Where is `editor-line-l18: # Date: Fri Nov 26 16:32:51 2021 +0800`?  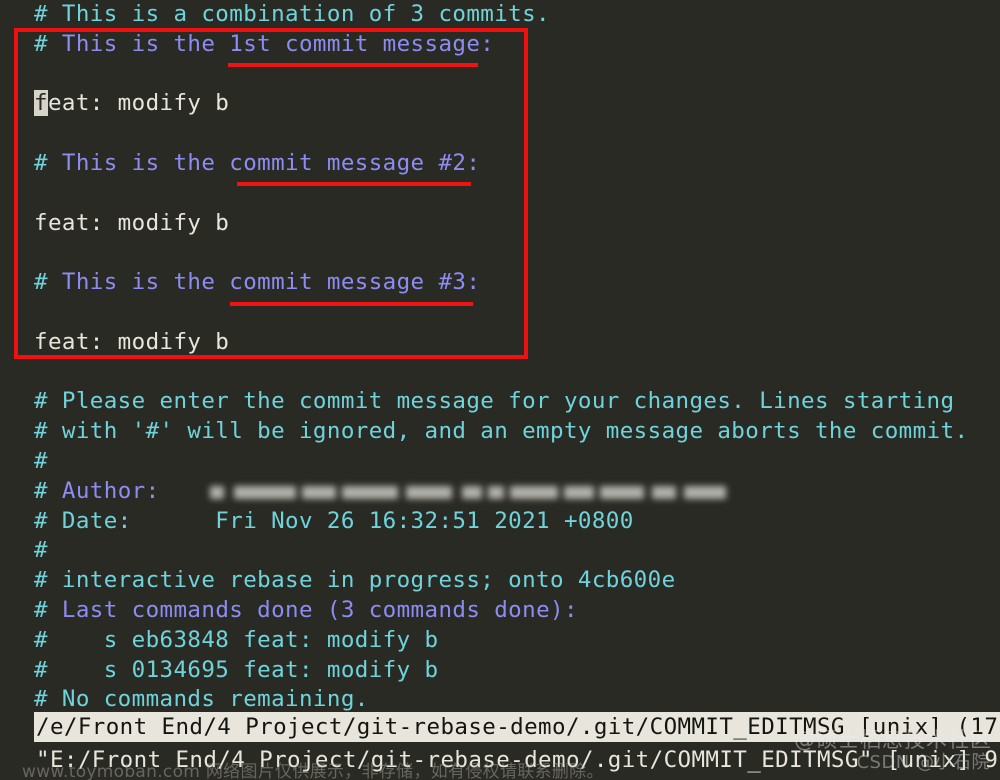 editor-line-l18: # Date: Fri Nov 26 16:32:51 2021 +0800 is located at coordinates (500, 522).